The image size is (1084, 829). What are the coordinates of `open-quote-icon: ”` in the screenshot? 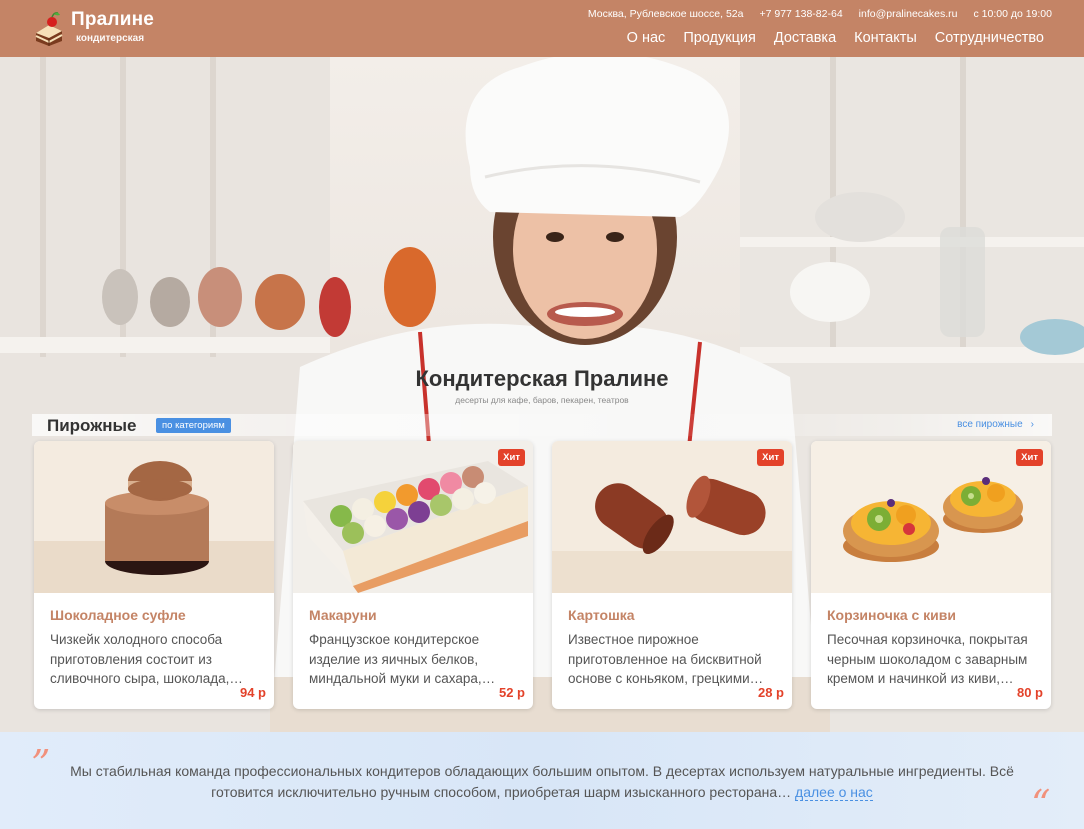 It's located at (41, 764).